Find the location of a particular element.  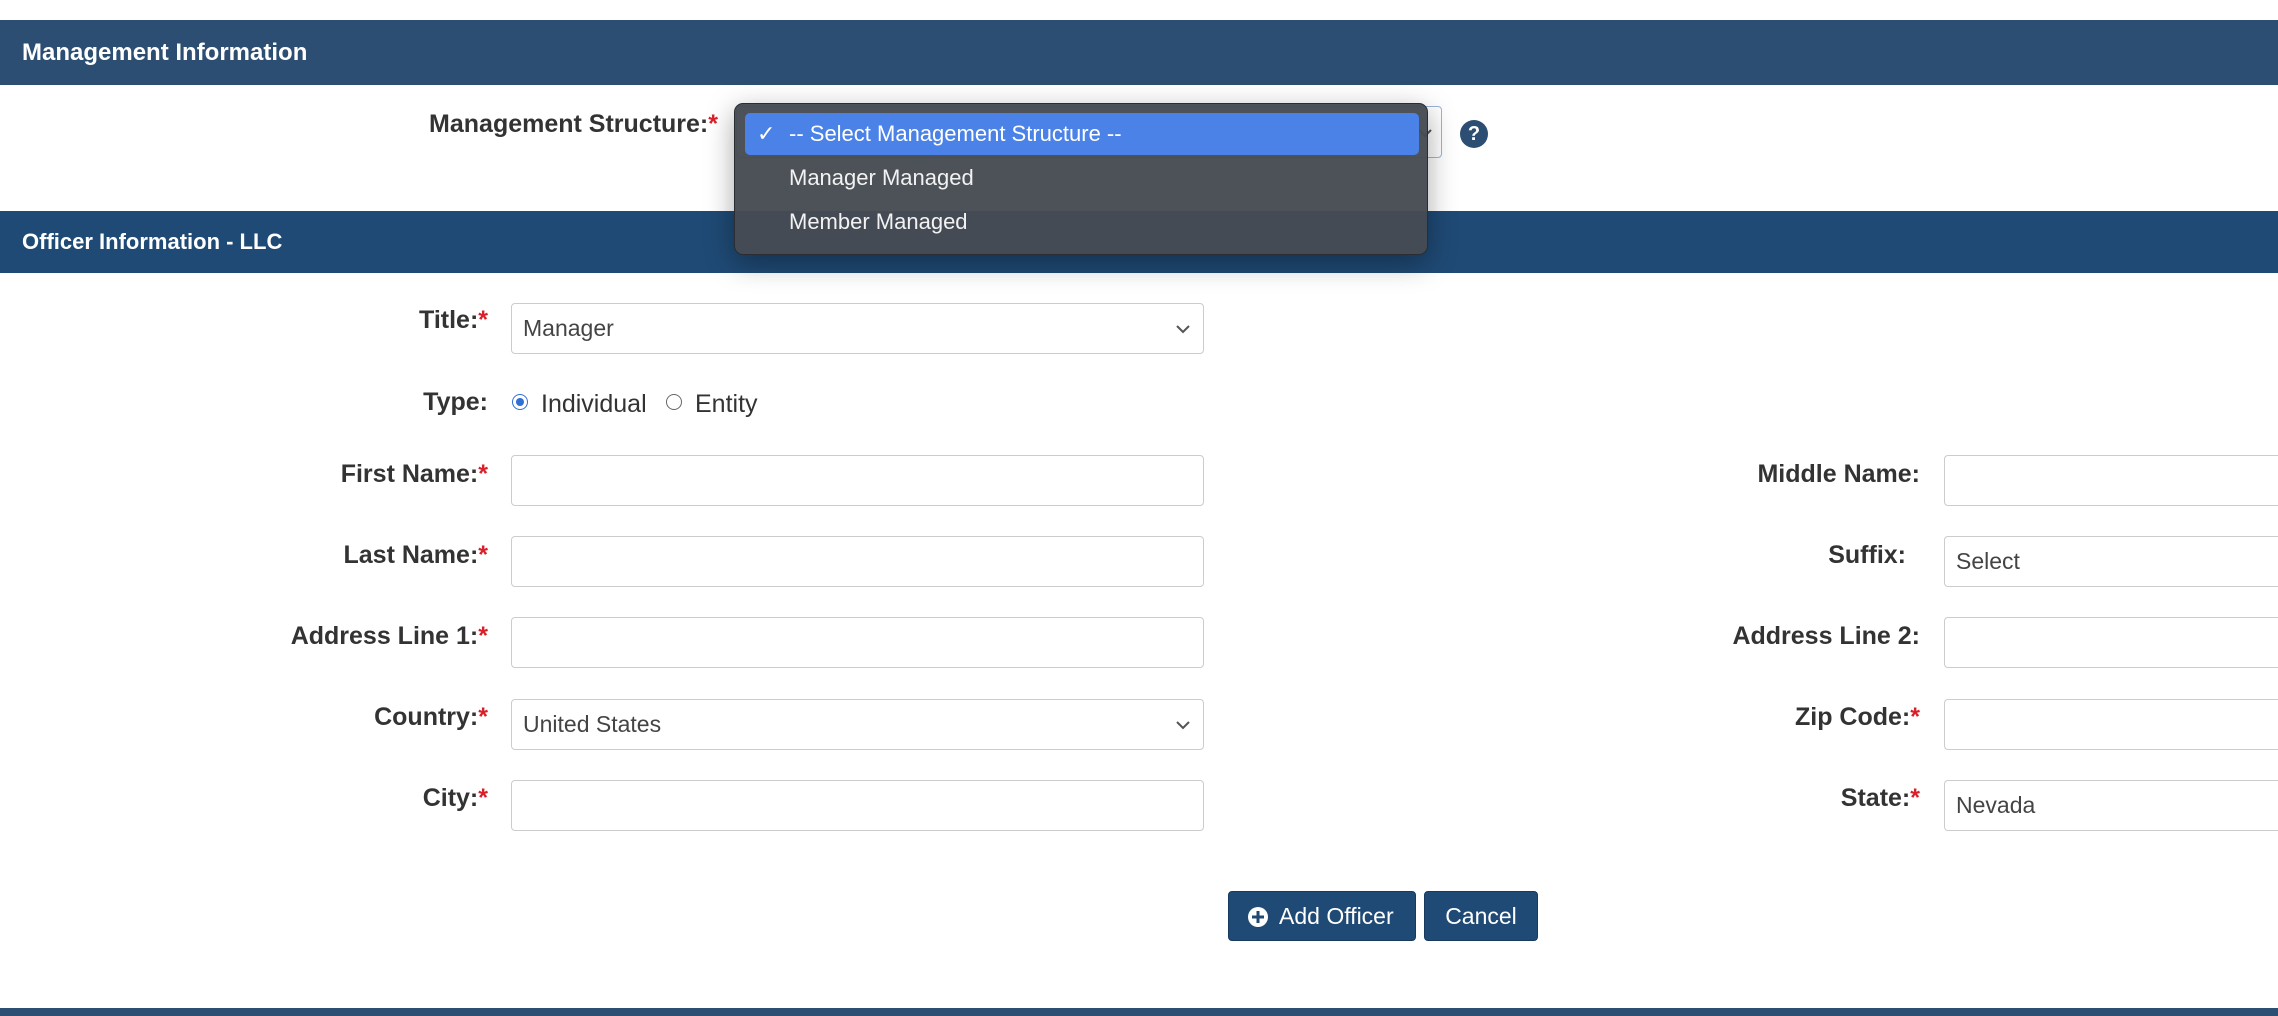

footer-bar is located at coordinates (1139, 1012).